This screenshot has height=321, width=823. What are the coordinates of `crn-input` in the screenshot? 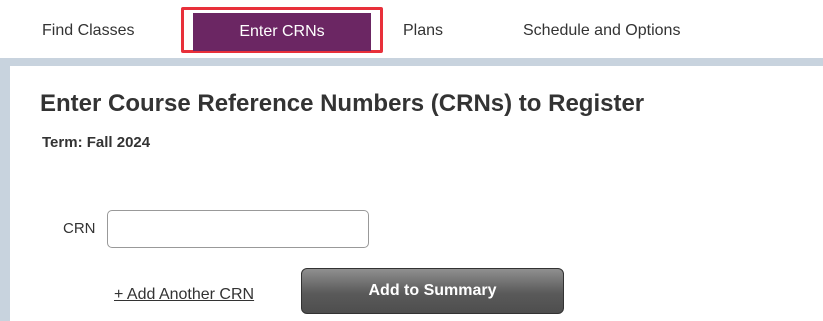 It's located at (238, 229).